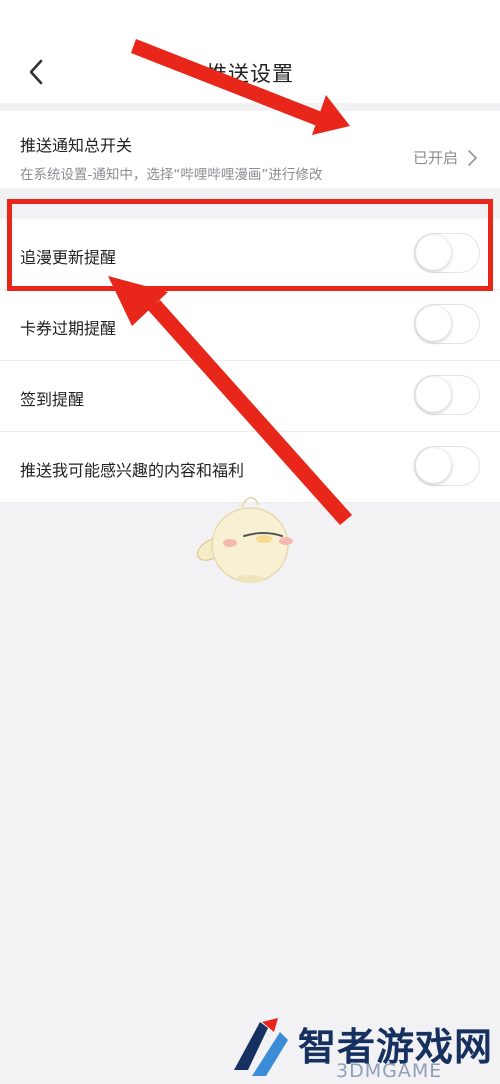  I want to click on watermark: 智者游戏网 3DMGAME, so click(359, 1048).